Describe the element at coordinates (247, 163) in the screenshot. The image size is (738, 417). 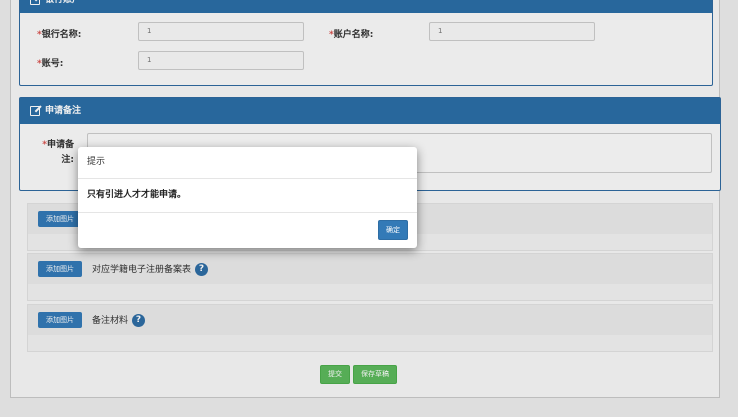
I see `dialog-title: 提示` at that location.